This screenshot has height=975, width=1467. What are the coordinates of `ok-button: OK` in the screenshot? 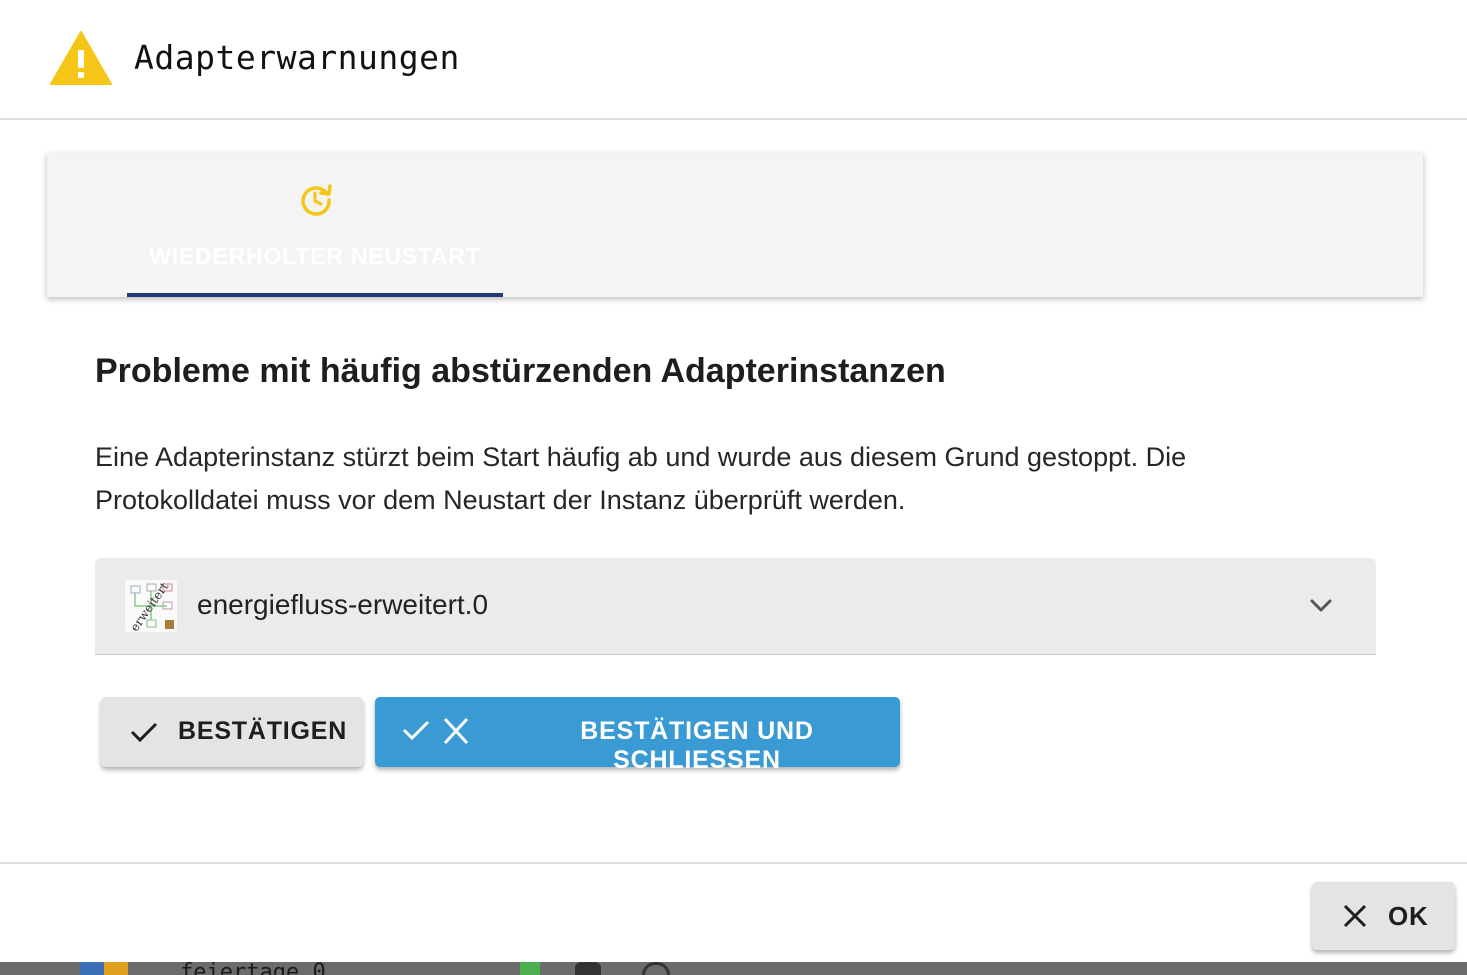 It's located at (1383, 916).